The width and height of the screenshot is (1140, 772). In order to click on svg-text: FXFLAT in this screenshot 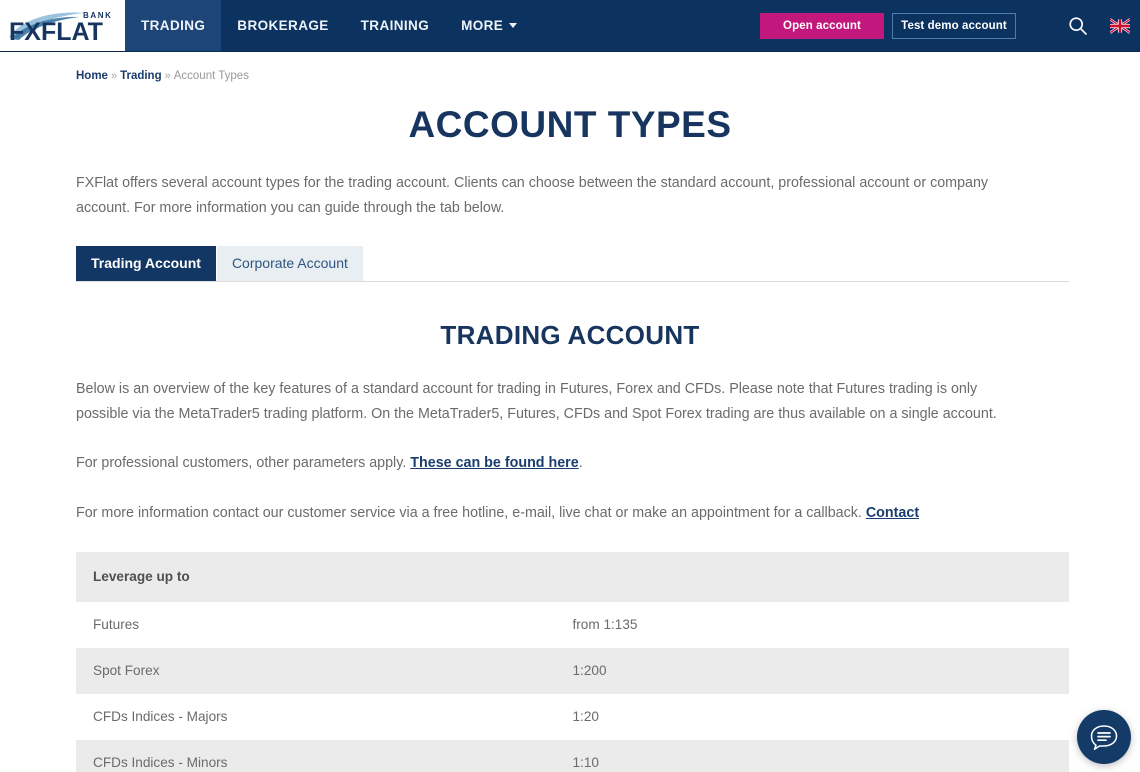, I will do `click(56, 32)`.